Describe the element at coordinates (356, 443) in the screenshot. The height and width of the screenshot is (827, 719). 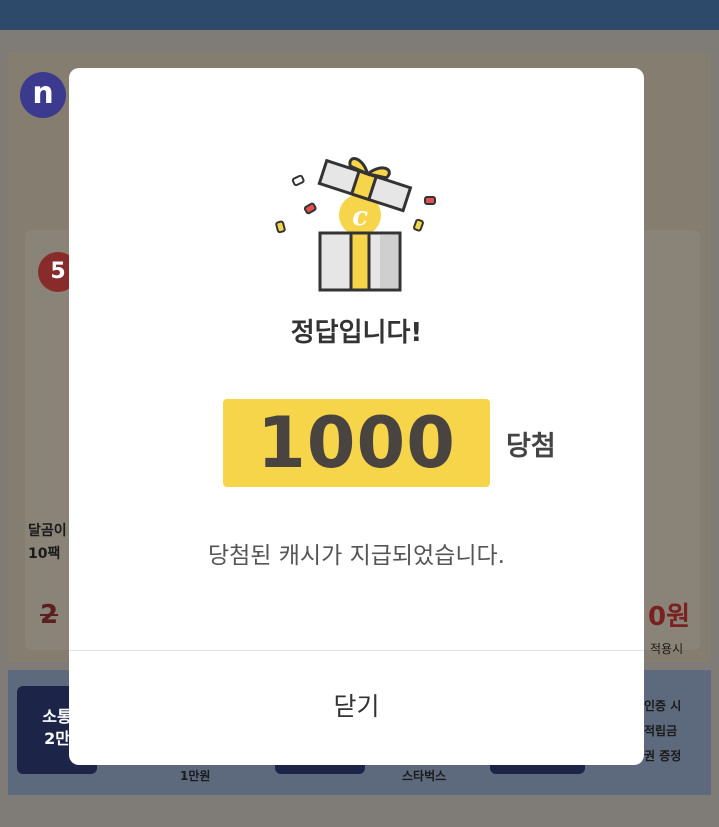
I see `prize-amount: 1000` at that location.